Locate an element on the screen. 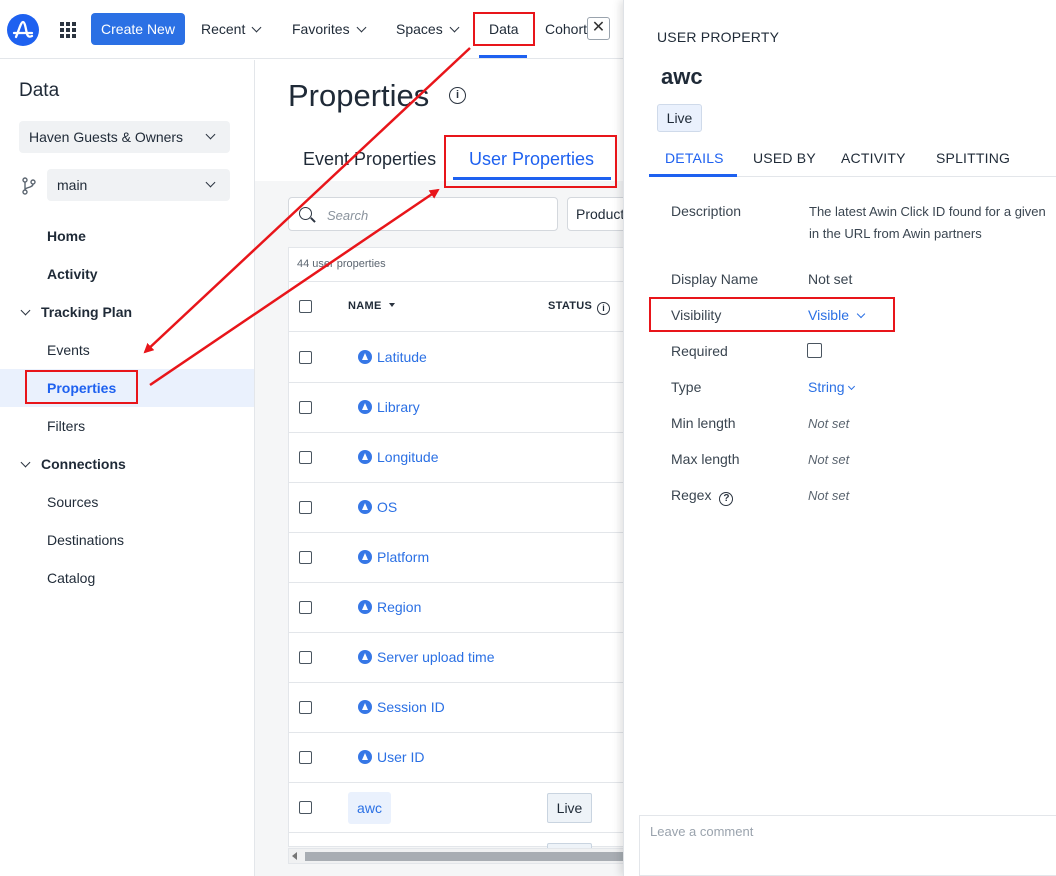  tab-used-by: USED BY is located at coordinates (784, 158).